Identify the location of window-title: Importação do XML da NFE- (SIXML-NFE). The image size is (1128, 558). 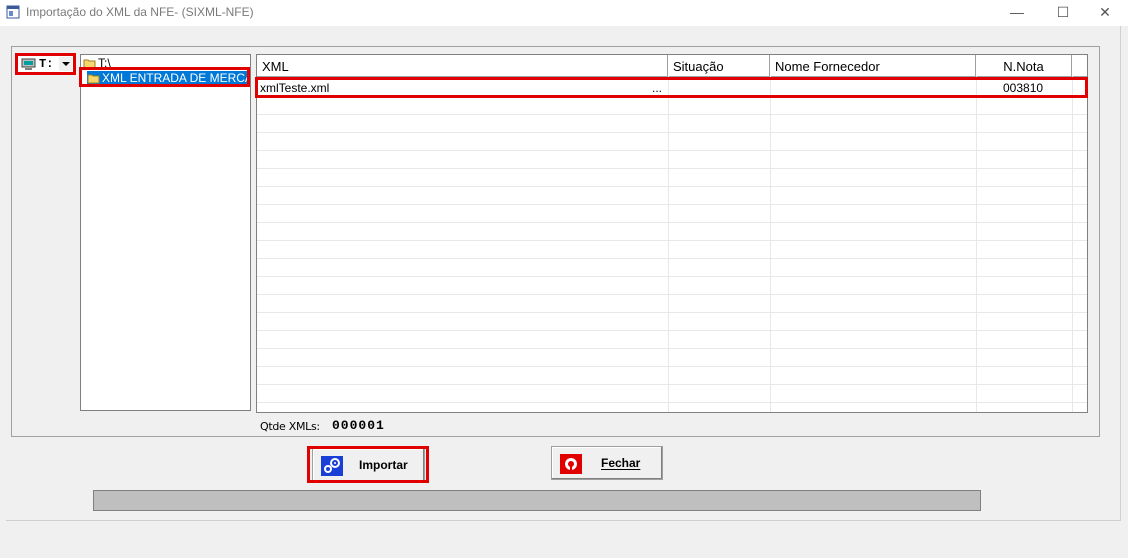
(140, 12).